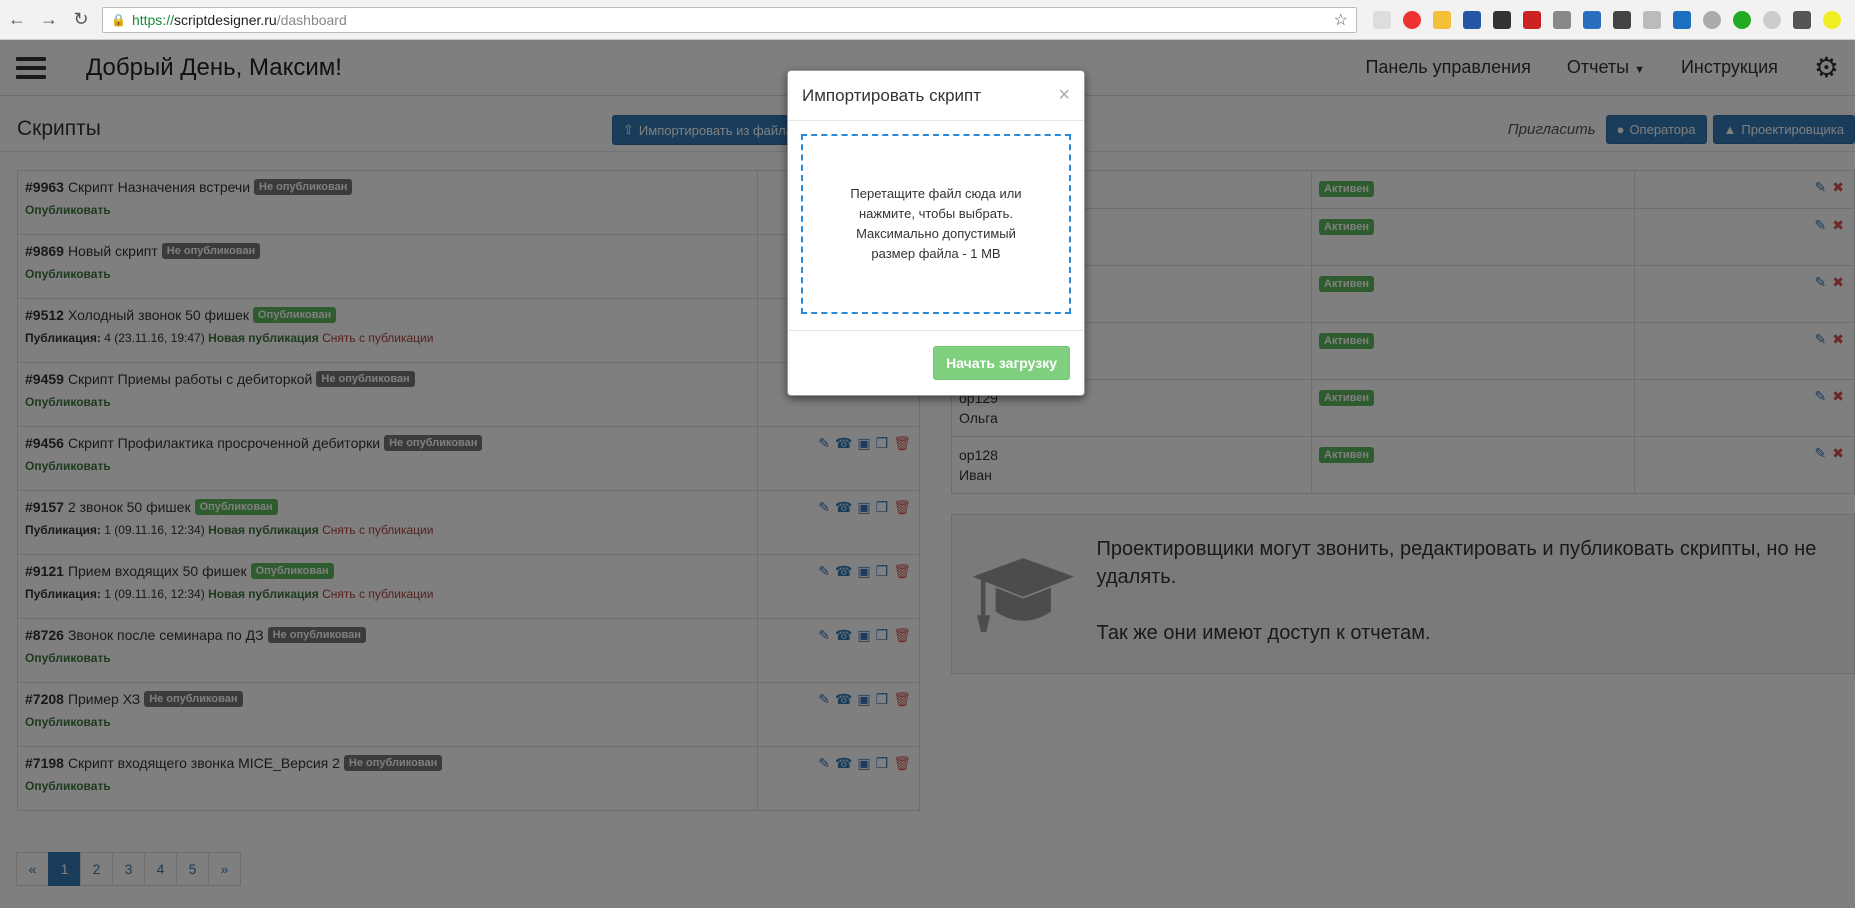 This screenshot has height=908, width=1855. Describe the element at coordinates (729, 19) in the screenshot. I see `address-bar: 🔒 https://scriptdesigner.ru/dashboard ☆` at that location.